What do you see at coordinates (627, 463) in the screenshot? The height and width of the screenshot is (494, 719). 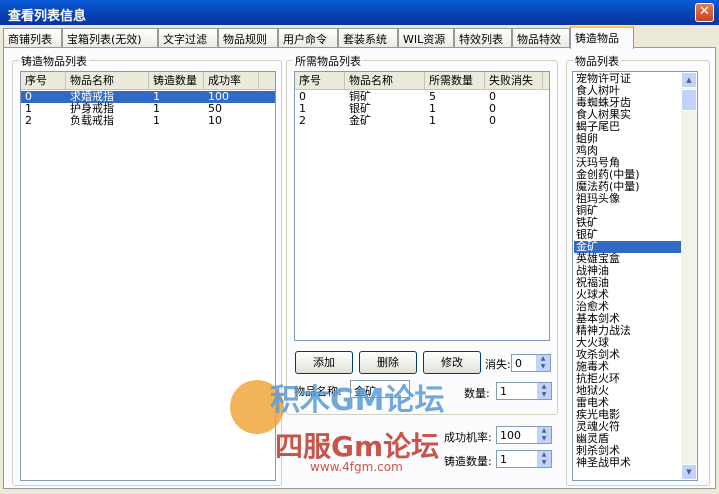 I see `list-item: 神圣战甲术` at bounding box center [627, 463].